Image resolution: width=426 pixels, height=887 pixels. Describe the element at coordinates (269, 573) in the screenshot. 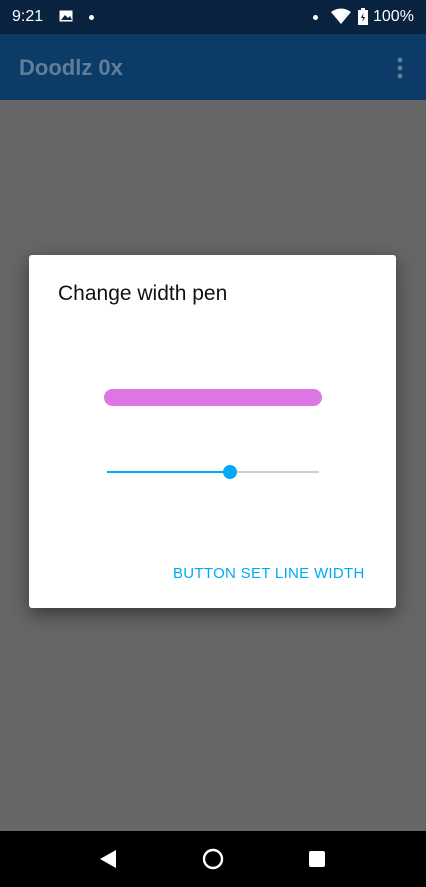

I see `set-line-width-button: BUTTON SET LINE WIDTH` at that location.